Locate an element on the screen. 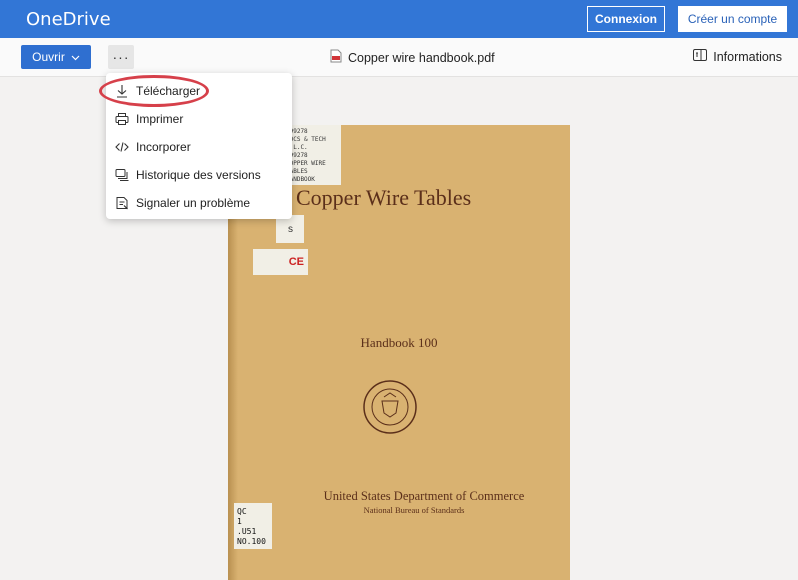 Image resolution: width=798 pixels, height=580 pixels. onedrive-logo: OneDrive is located at coordinates (68, 19).